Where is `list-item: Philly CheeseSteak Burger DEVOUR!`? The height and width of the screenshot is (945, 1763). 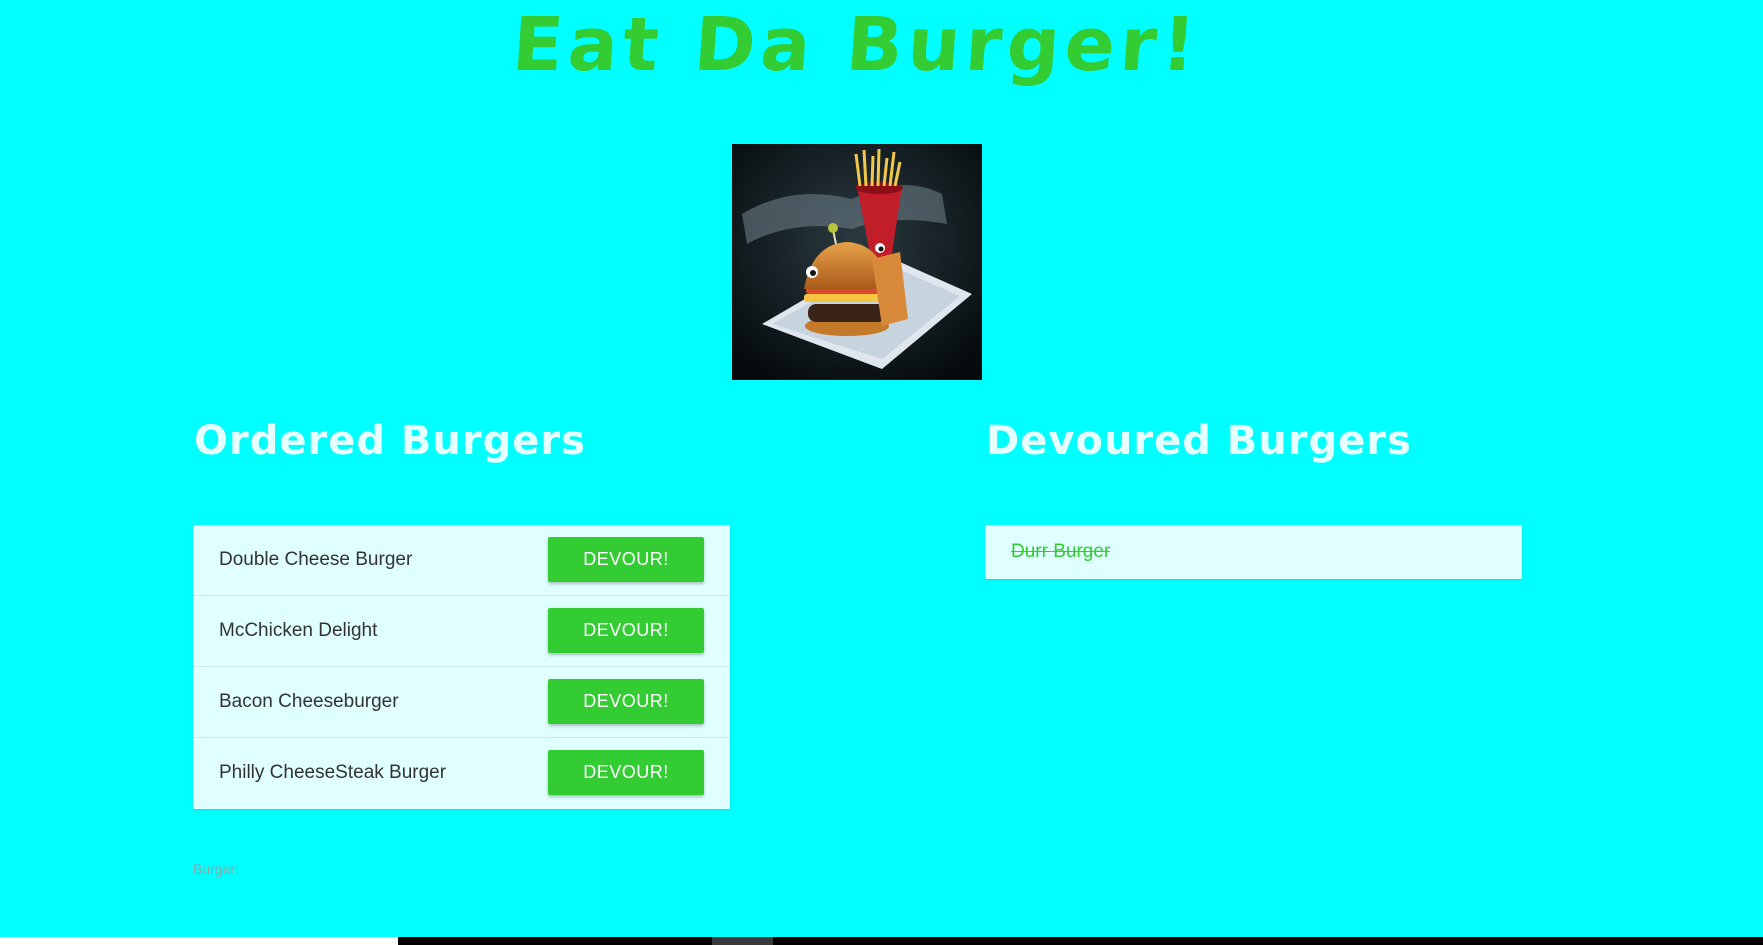
list-item: Philly CheeseSteak Burger DEVOUR! is located at coordinates (461, 773).